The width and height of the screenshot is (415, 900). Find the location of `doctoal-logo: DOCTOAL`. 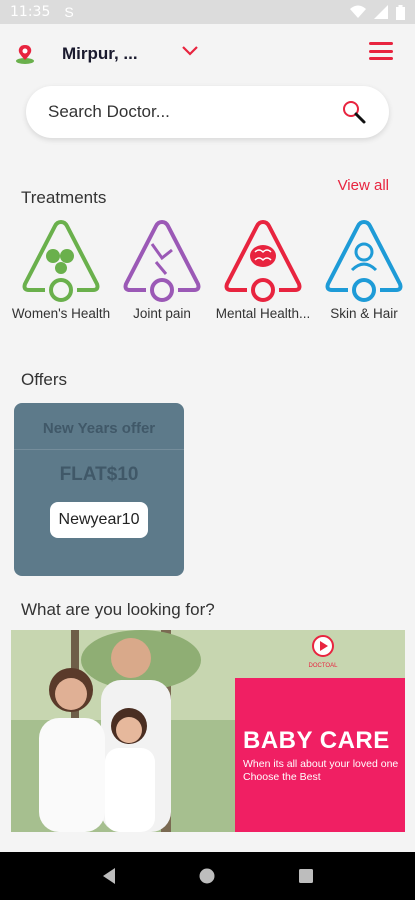

doctoal-logo: DOCTOAL is located at coordinates (323, 654).